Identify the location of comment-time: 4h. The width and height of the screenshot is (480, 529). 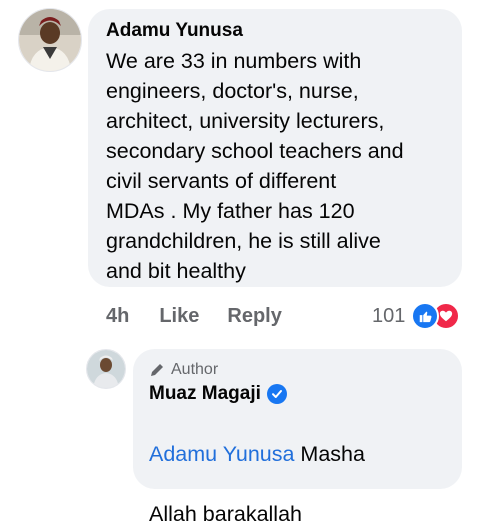
(117, 316).